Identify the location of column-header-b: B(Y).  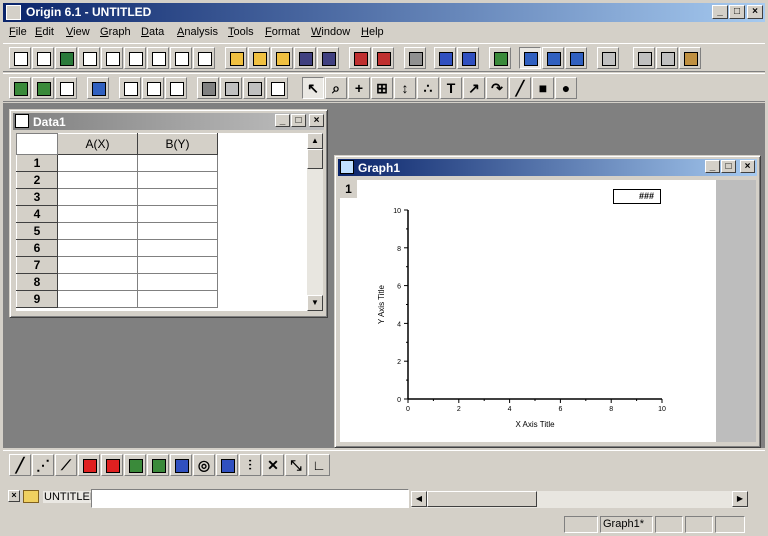
(177, 144).